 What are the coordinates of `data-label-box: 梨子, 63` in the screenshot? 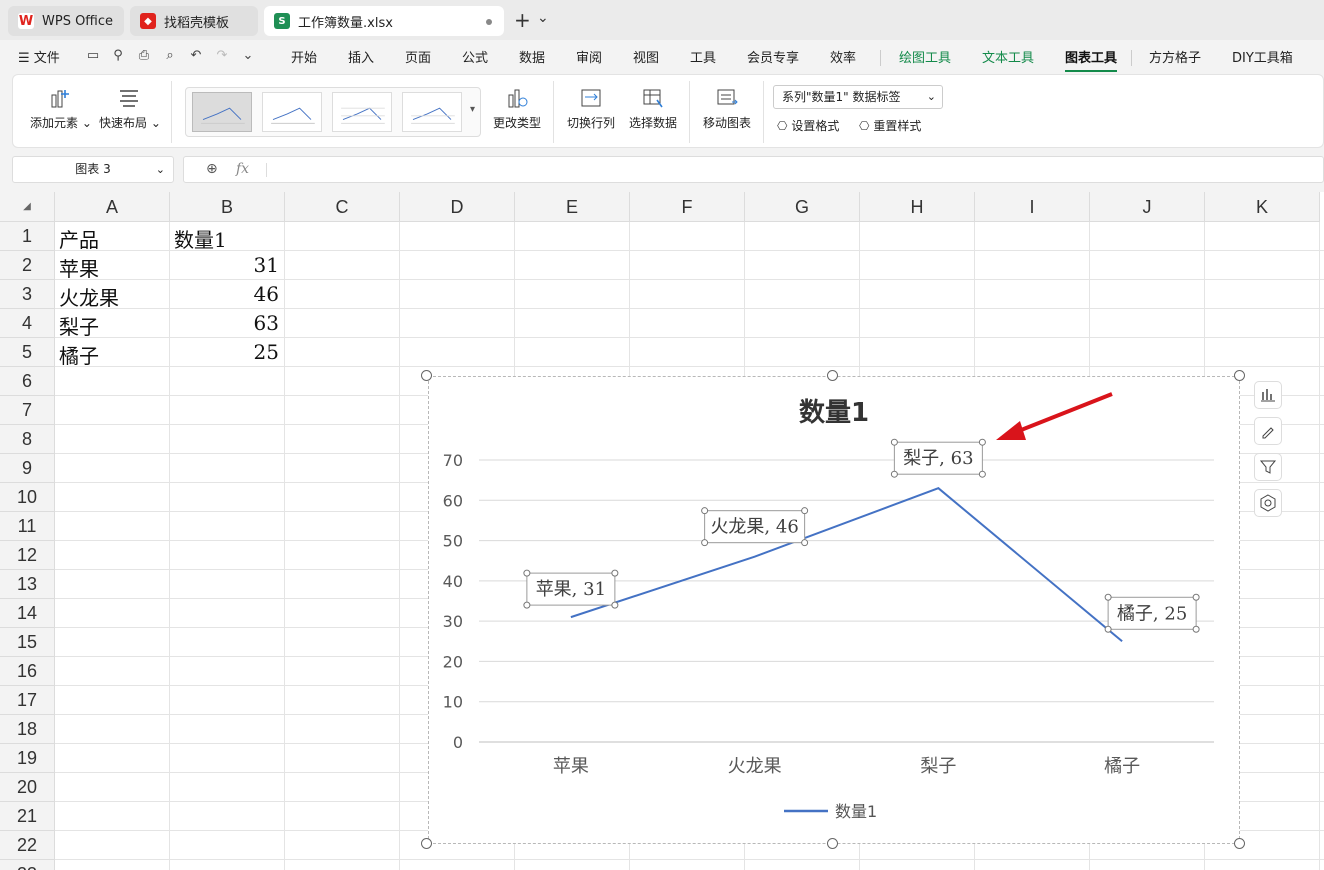 It's located at (938, 458).